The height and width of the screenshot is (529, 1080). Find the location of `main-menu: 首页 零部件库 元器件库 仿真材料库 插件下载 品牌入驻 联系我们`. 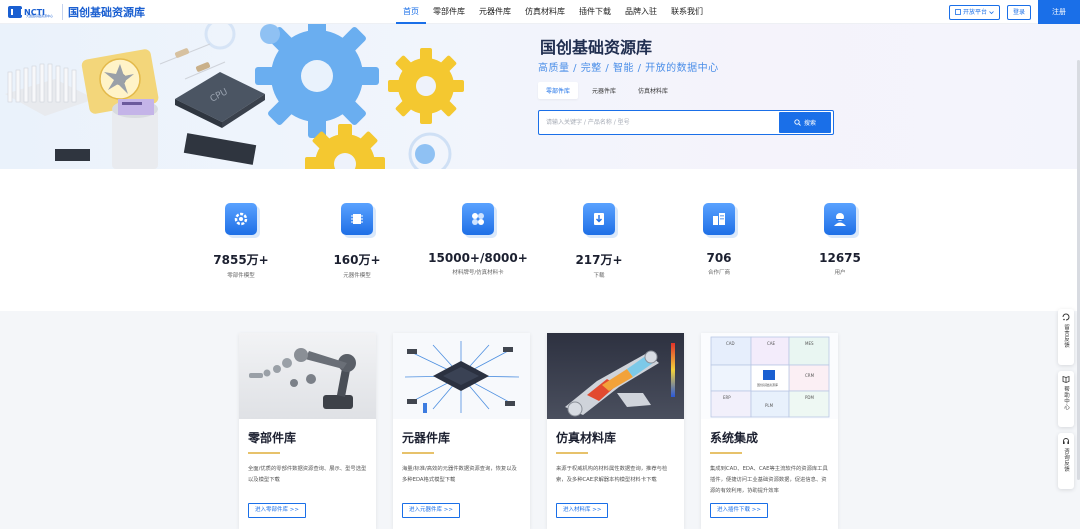

main-menu: 首页 零部件库 元器件库 仿真材料库 插件下载 品牌入驻 联系我们 is located at coordinates (553, 12).